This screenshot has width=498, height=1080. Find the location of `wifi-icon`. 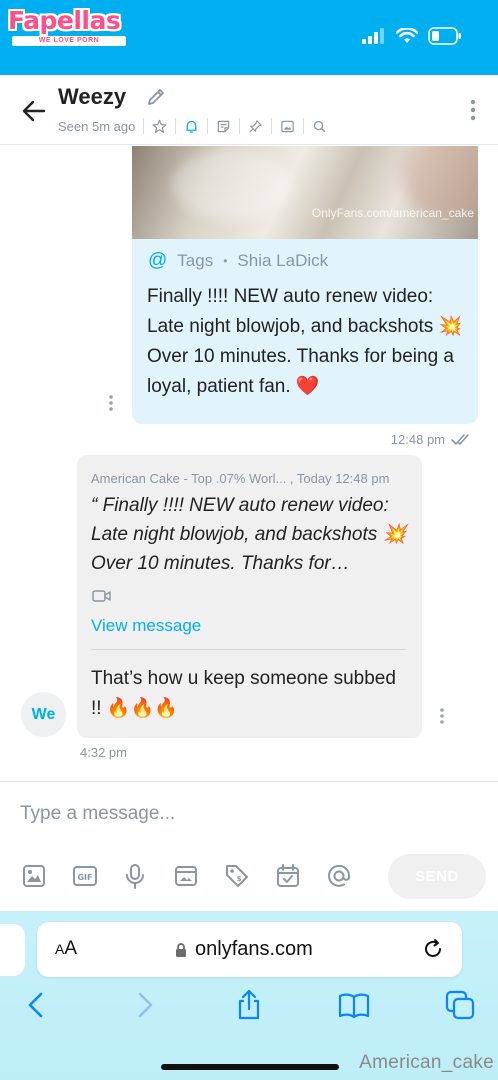

wifi-icon is located at coordinates (407, 35).